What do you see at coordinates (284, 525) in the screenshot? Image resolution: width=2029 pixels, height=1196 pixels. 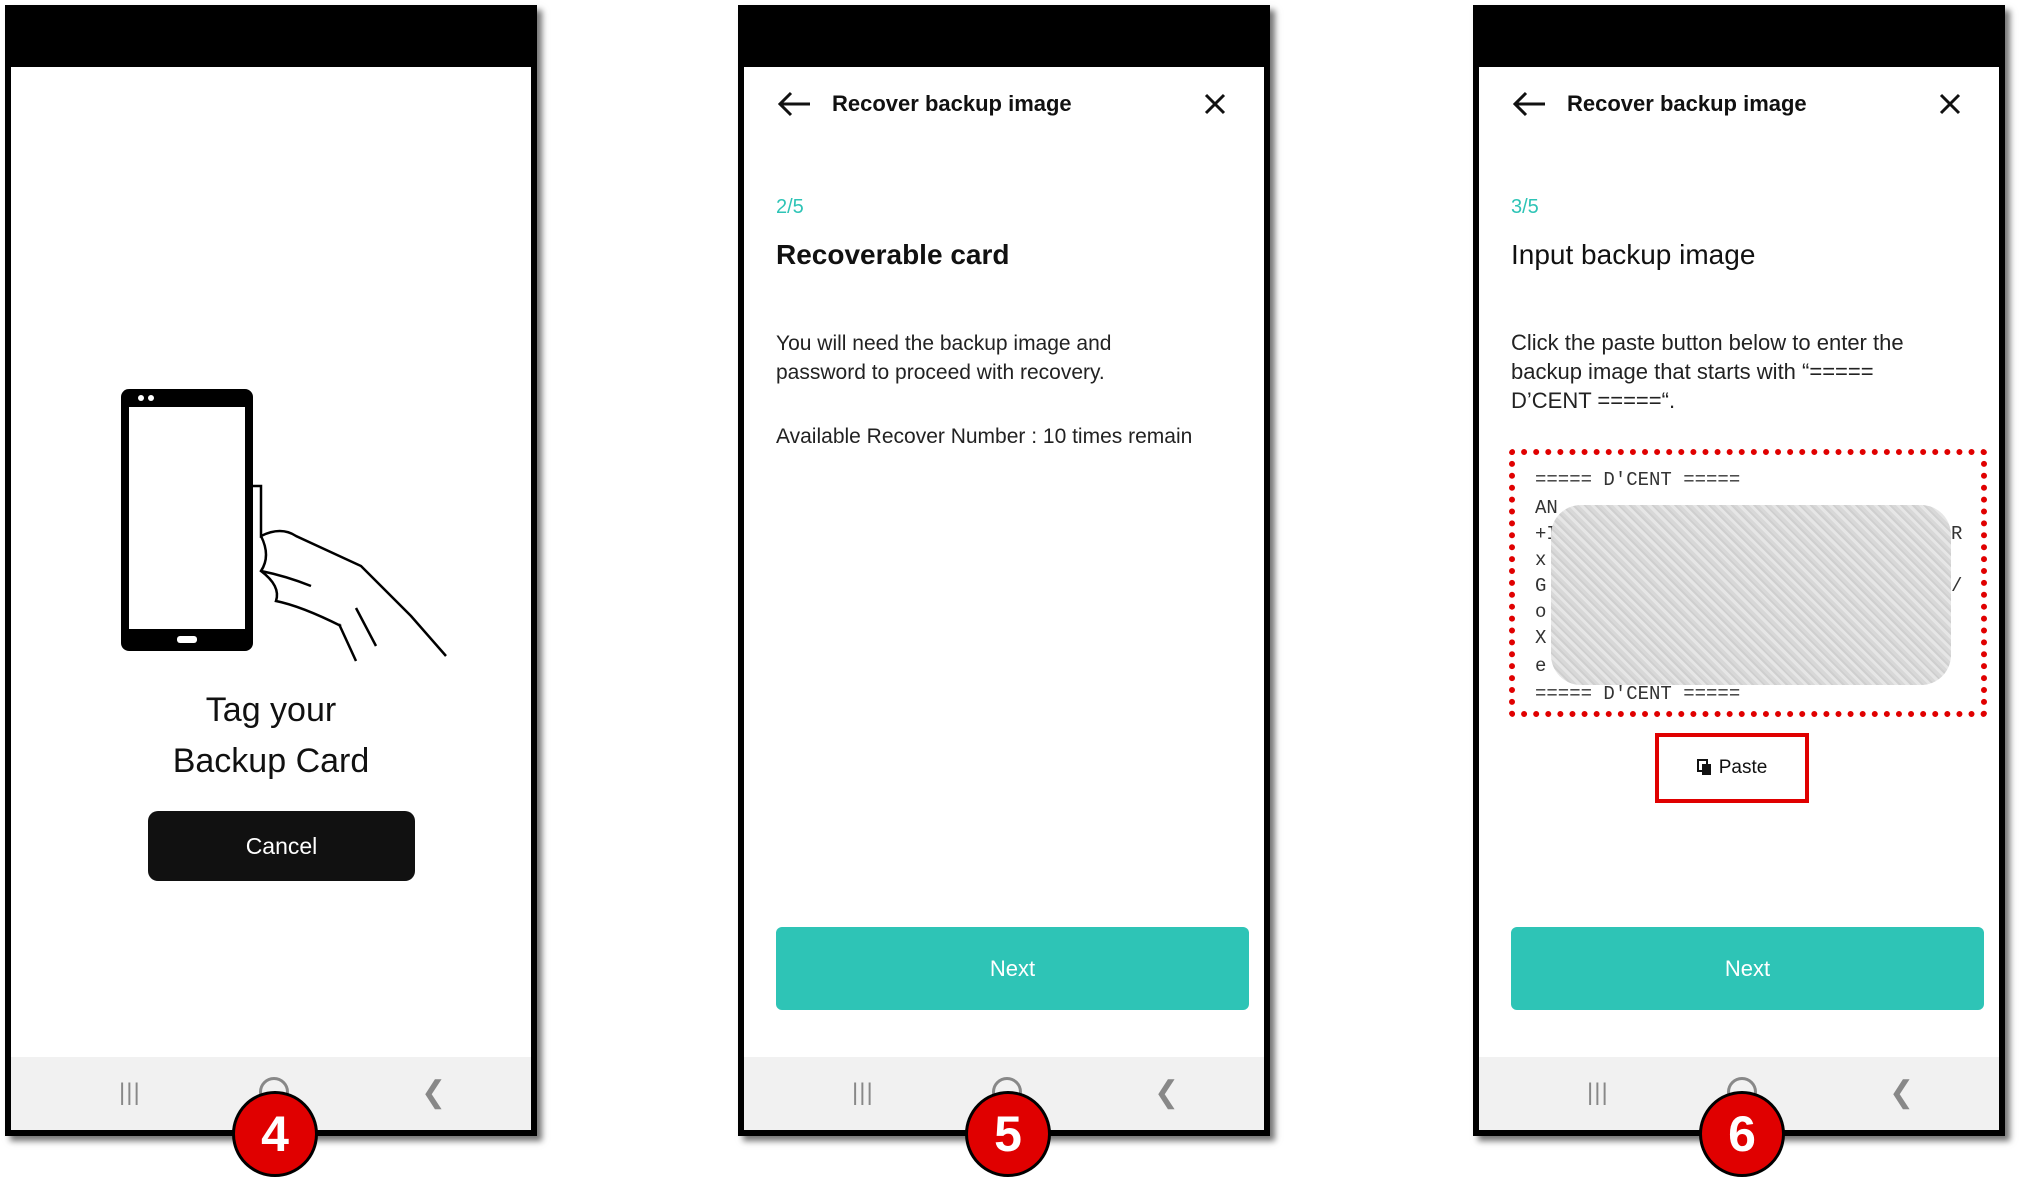 I see `phone-tag-illustration` at bounding box center [284, 525].